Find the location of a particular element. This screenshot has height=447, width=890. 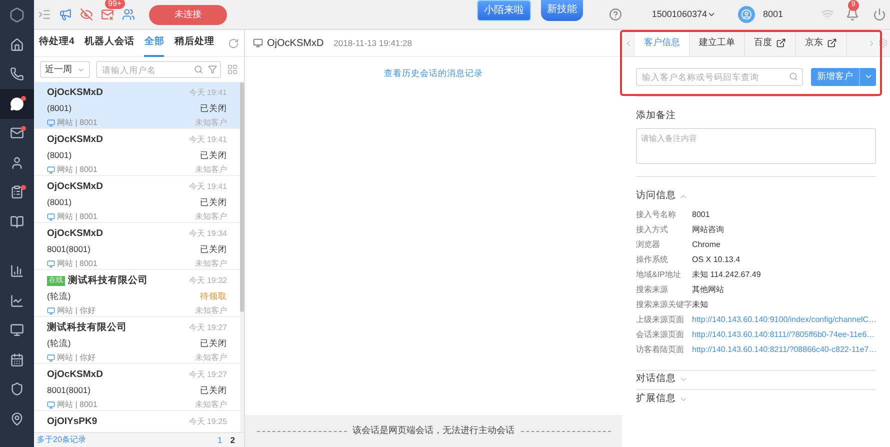

note-title: 添加备注 is located at coordinates (656, 116).